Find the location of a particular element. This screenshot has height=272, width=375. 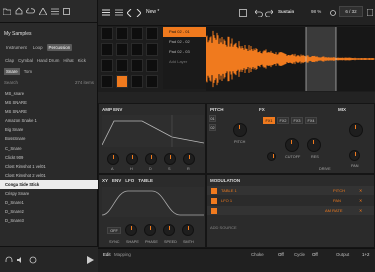

mod-row: TABLE 1 PITCH ✕ is located at coordinates (290, 190).